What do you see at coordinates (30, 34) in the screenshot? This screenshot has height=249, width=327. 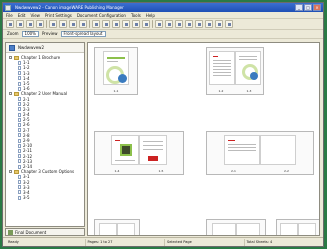 I see `zoom-select: 100%` at bounding box center [30, 34].